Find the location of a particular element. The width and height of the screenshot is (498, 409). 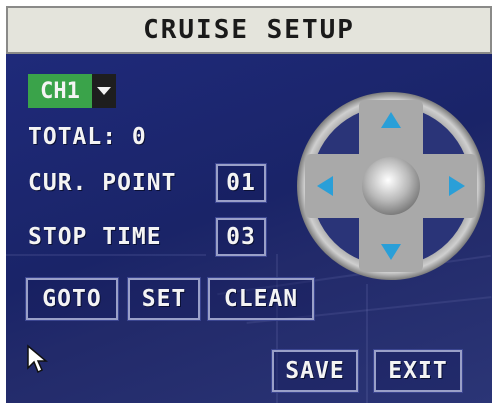

ptz-right-icon is located at coordinates (457, 186).